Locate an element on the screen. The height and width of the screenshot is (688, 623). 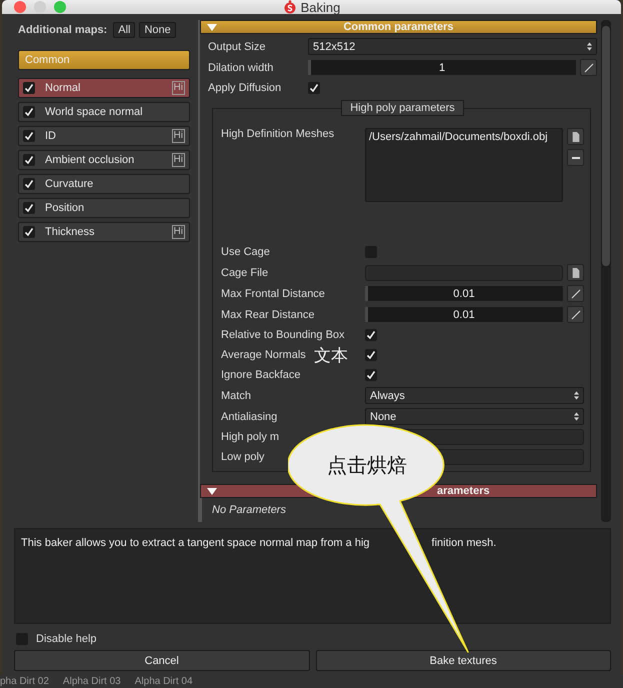
map-label: Position is located at coordinates (65, 208).